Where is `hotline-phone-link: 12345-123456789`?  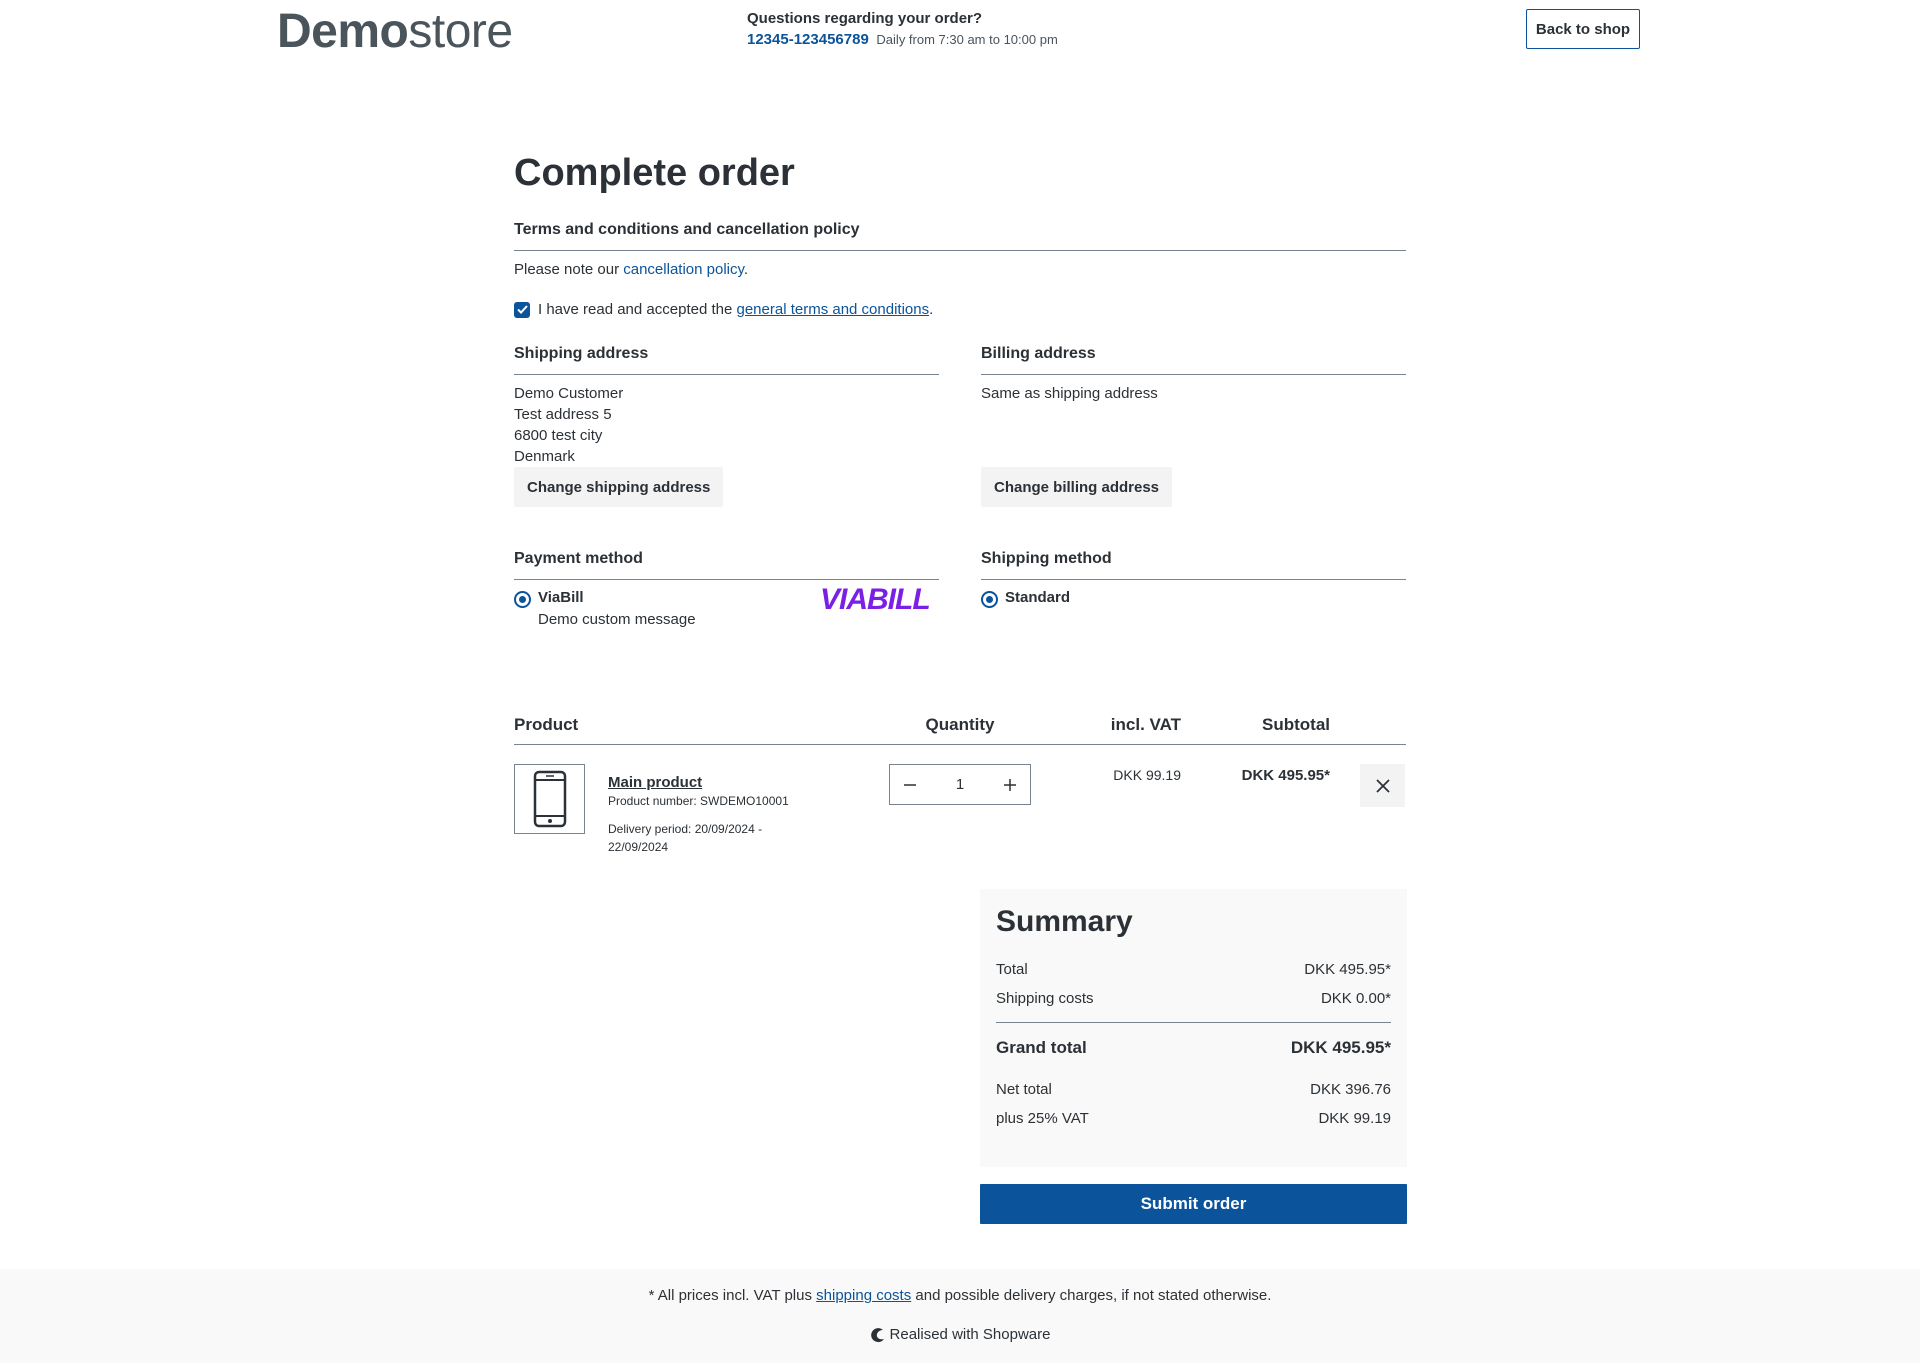
hotline-phone-link: 12345-123456789 is located at coordinates (808, 39).